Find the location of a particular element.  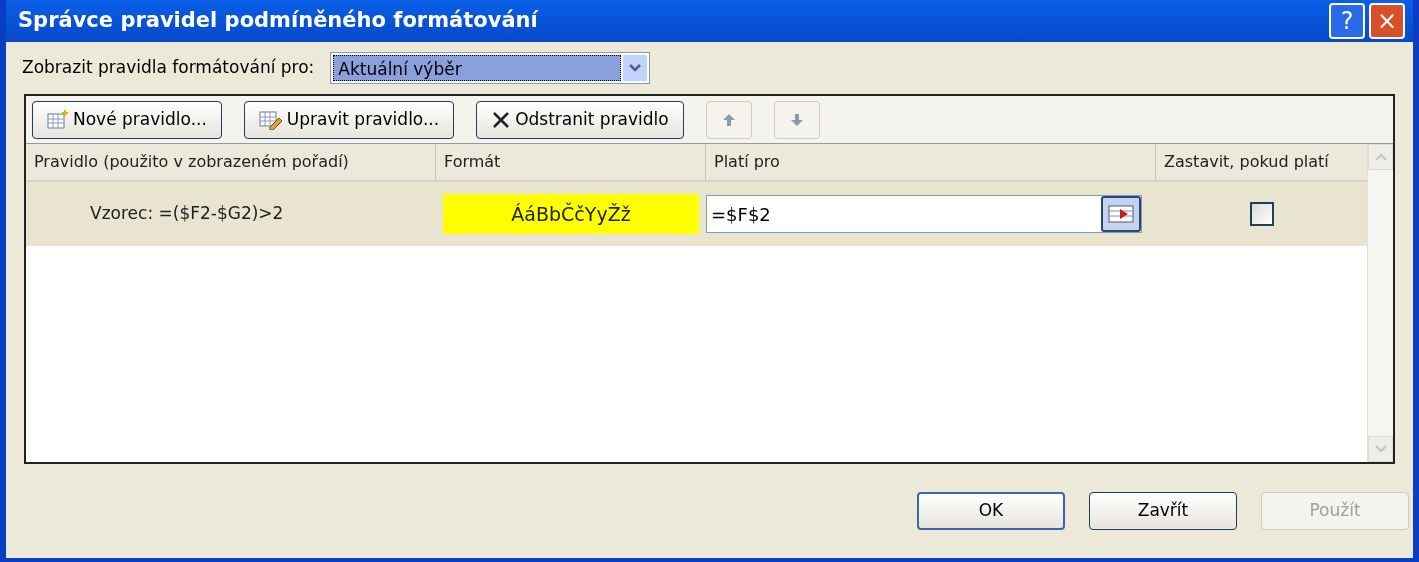

dialog-button: Zavřít is located at coordinates (1163, 511).